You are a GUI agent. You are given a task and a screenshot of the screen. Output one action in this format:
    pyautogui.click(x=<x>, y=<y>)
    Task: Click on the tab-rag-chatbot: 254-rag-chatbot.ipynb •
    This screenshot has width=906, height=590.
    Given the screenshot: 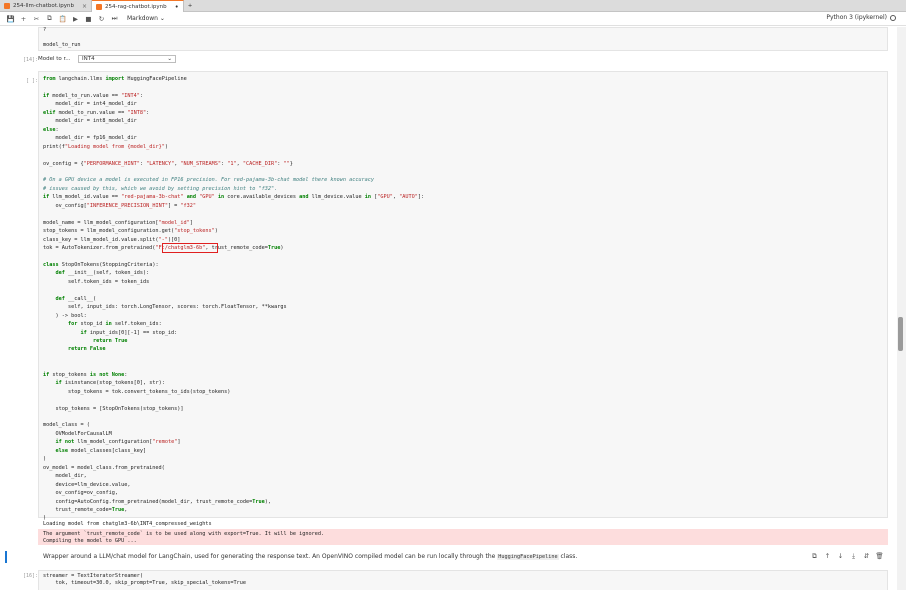 What is the action you would take?
    pyautogui.click(x=137, y=6)
    